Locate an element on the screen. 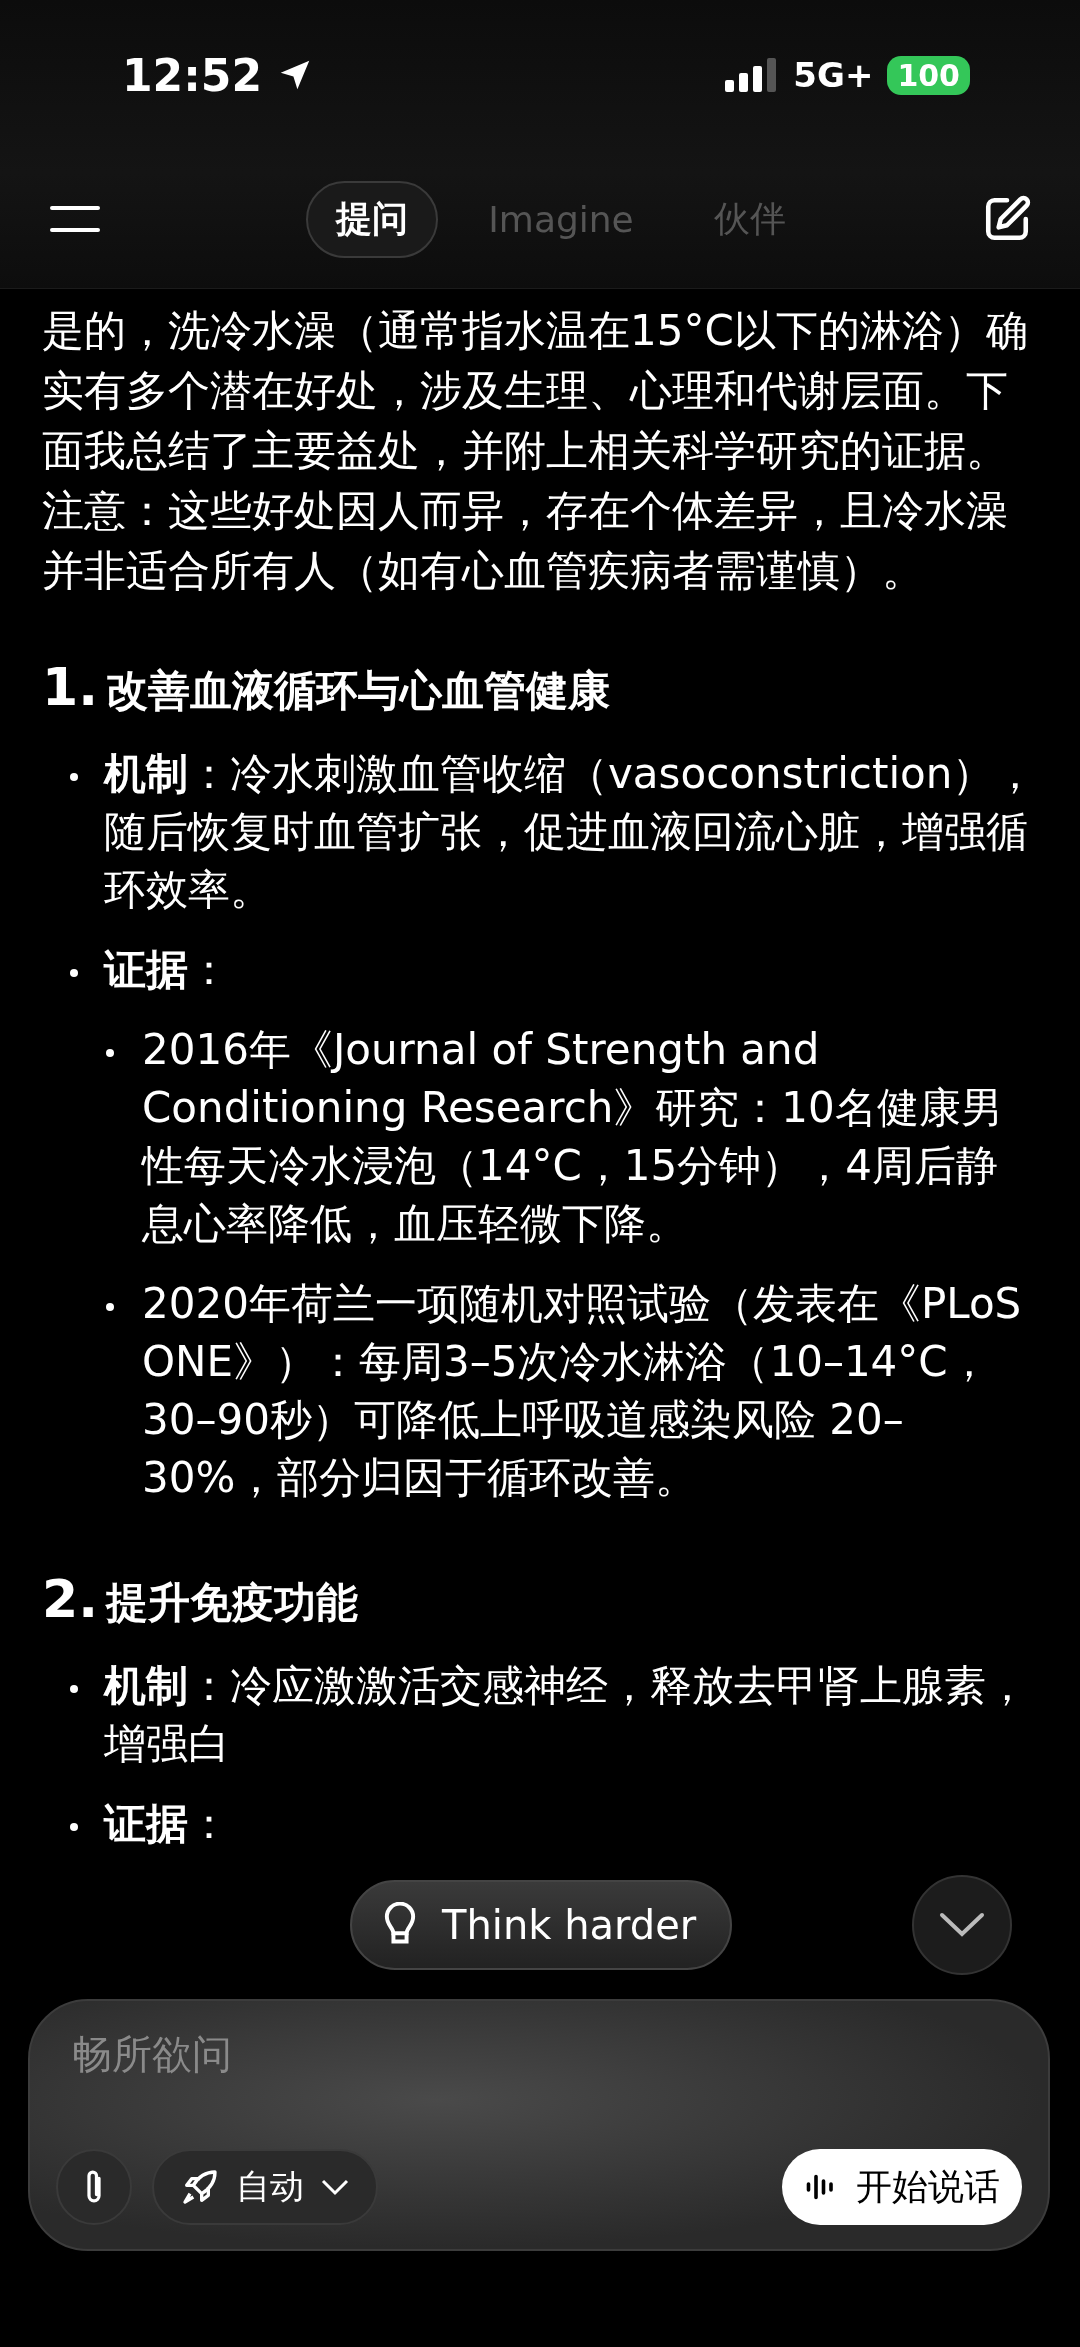 This screenshot has width=1080, height=2347. menu-icon is located at coordinates (75, 219).